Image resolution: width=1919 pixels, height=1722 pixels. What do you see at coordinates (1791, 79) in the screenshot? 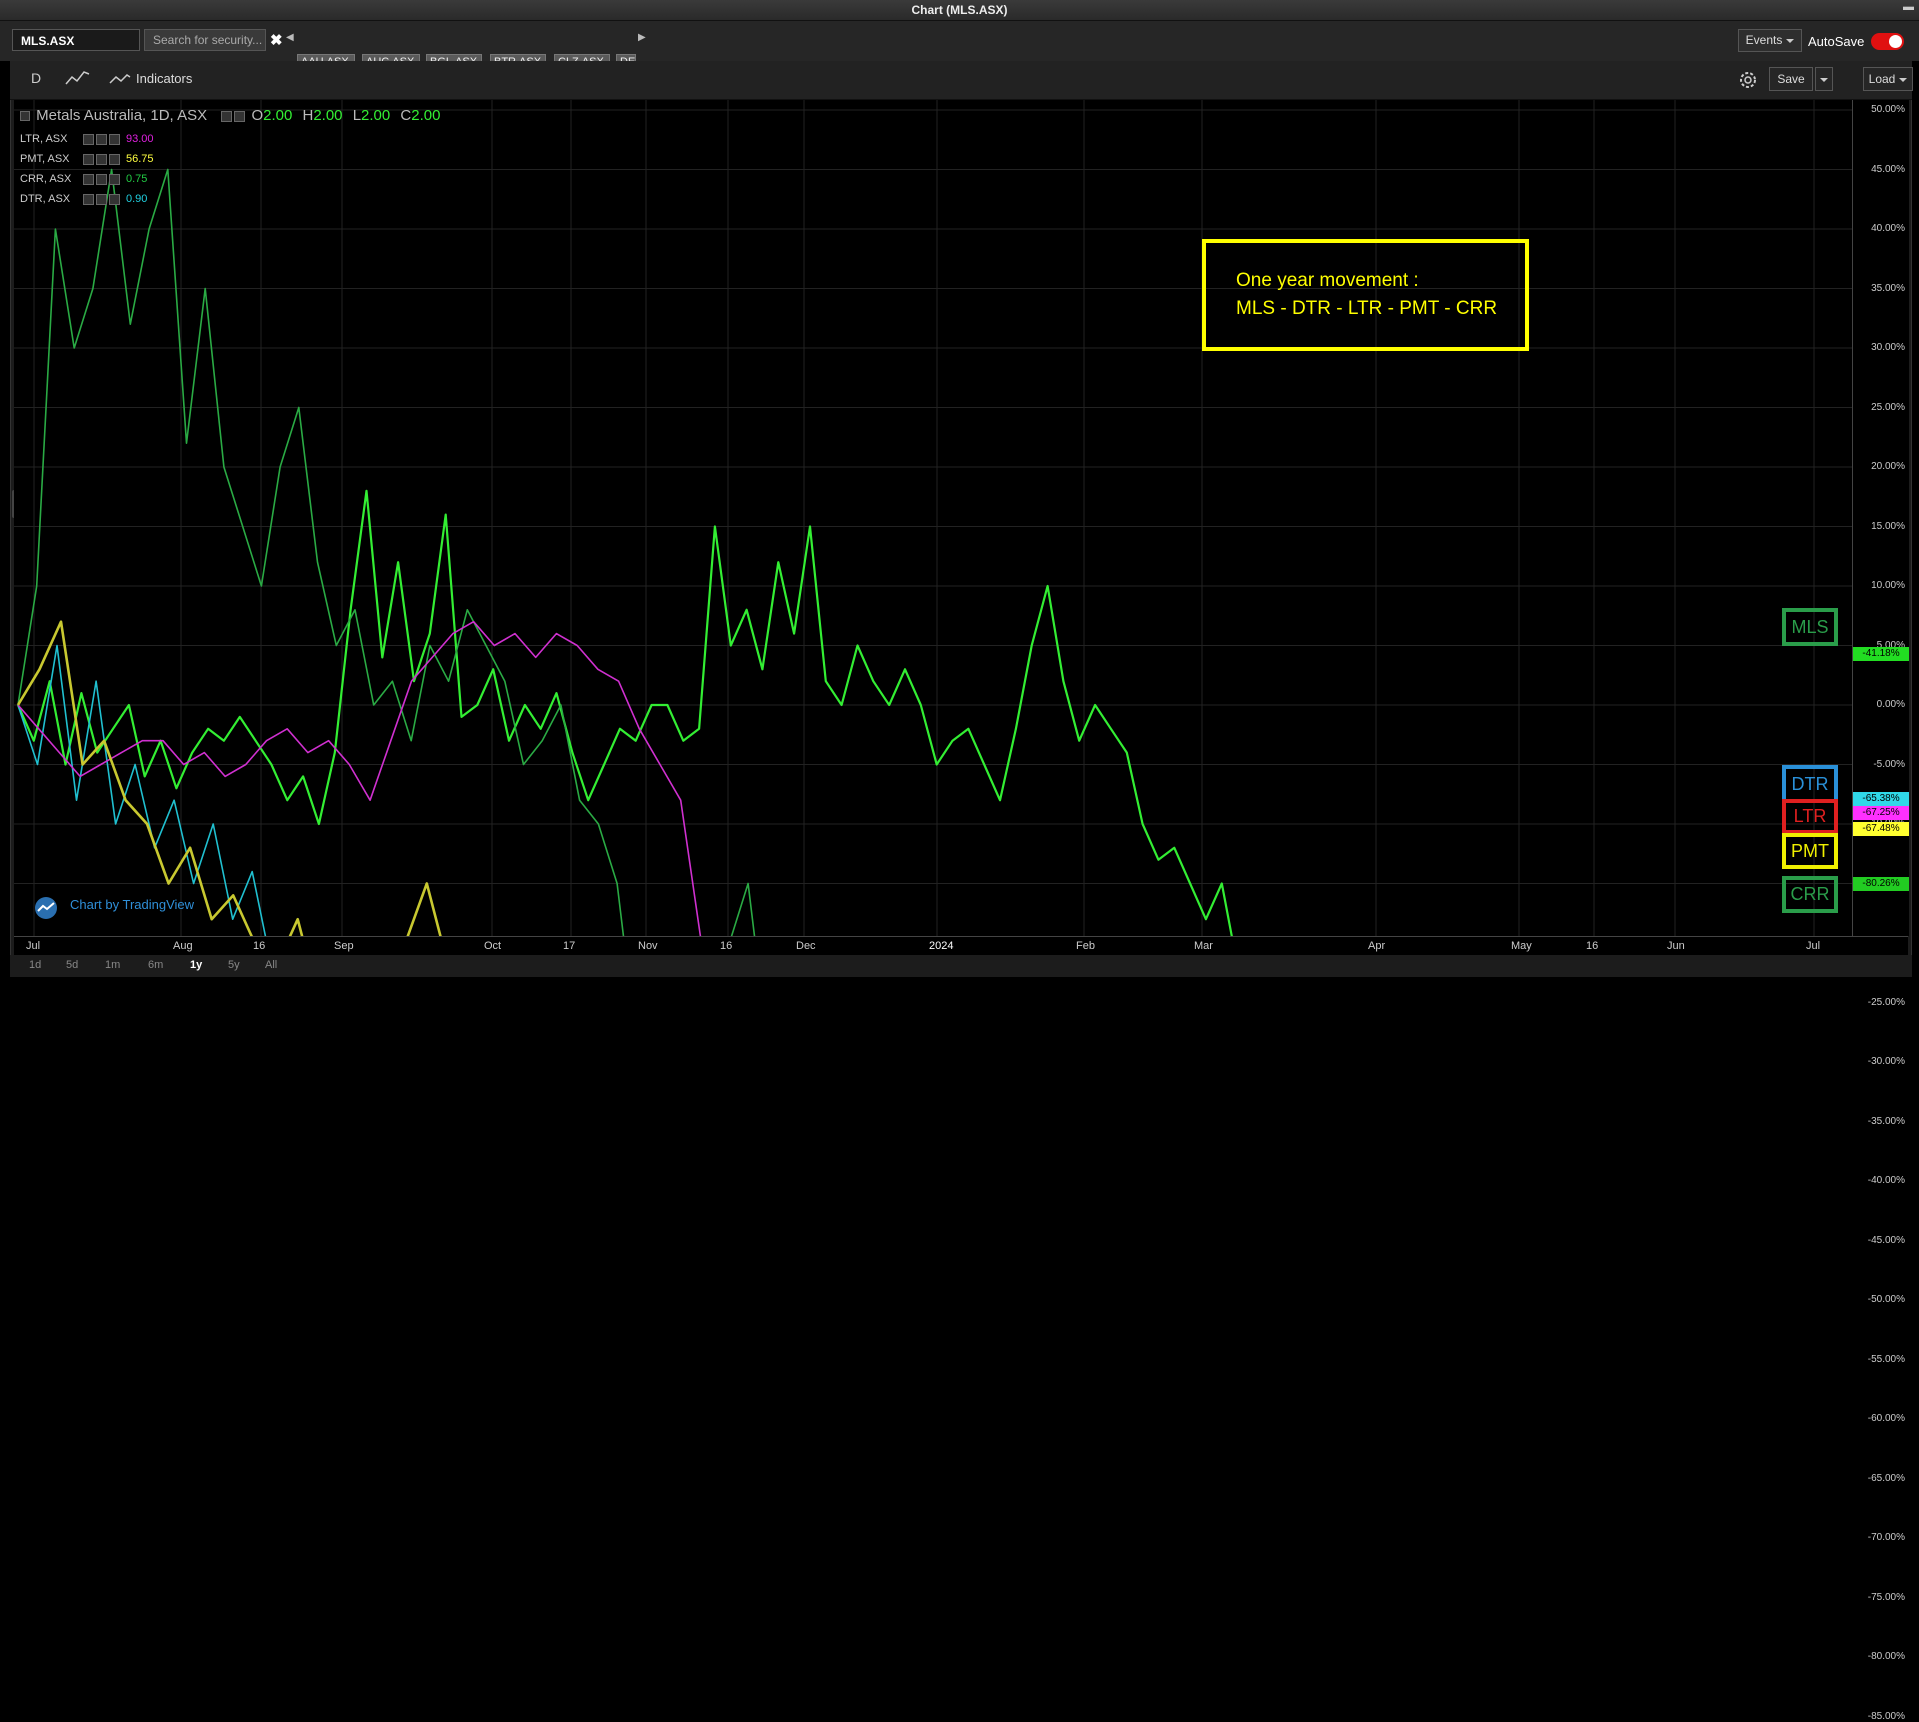
I see `save-button: Save` at bounding box center [1791, 79].